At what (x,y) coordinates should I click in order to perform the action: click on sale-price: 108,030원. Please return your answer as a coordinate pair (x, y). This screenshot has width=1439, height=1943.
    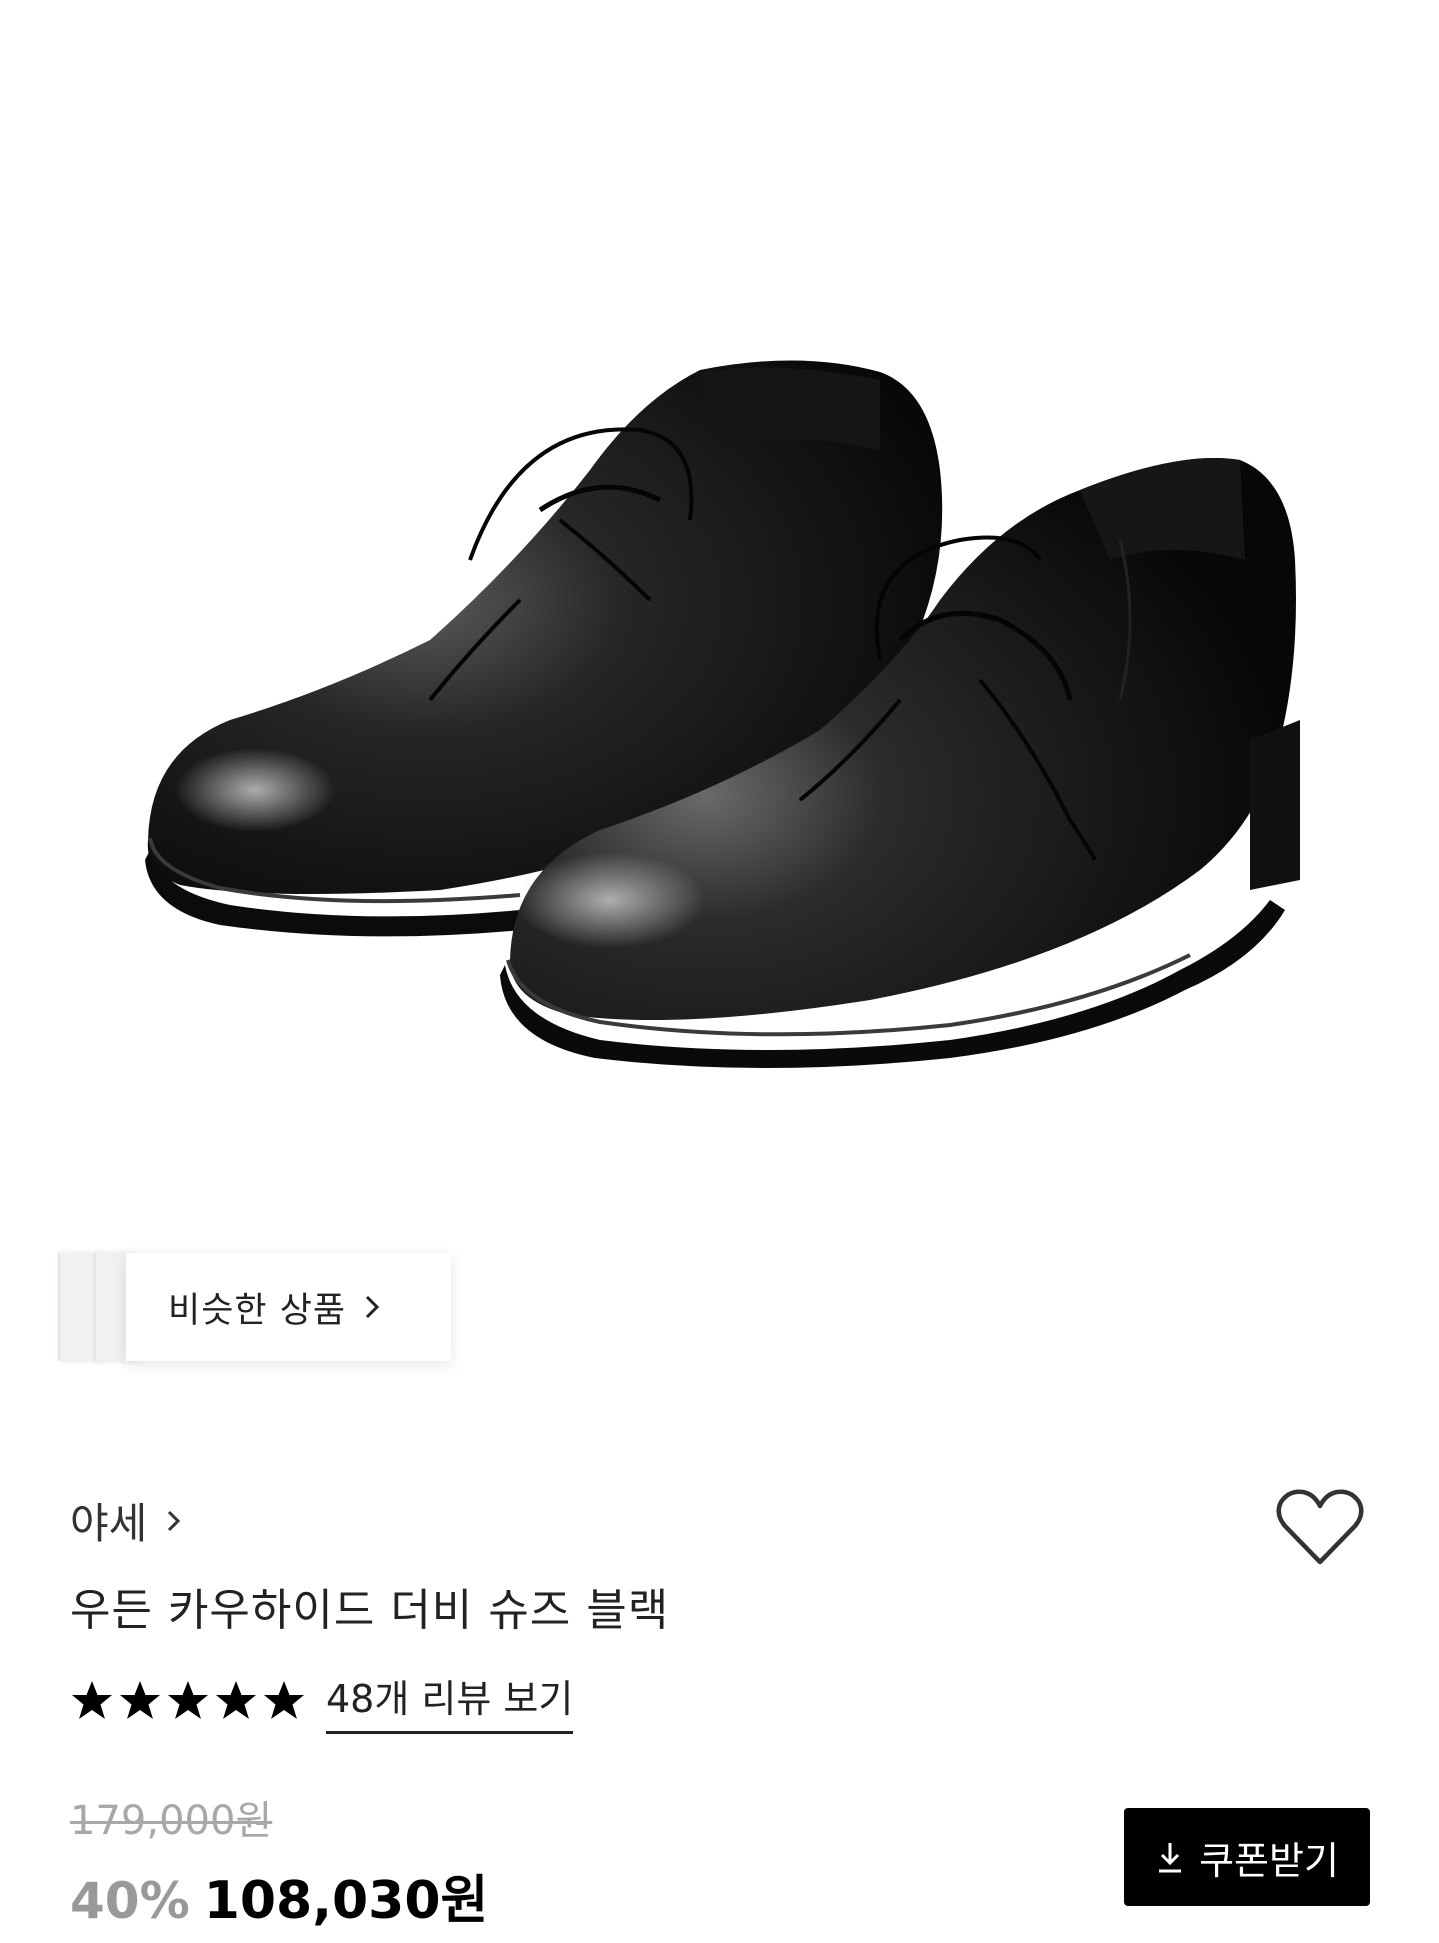
    Looking at the image, I should click on (346, 1901).